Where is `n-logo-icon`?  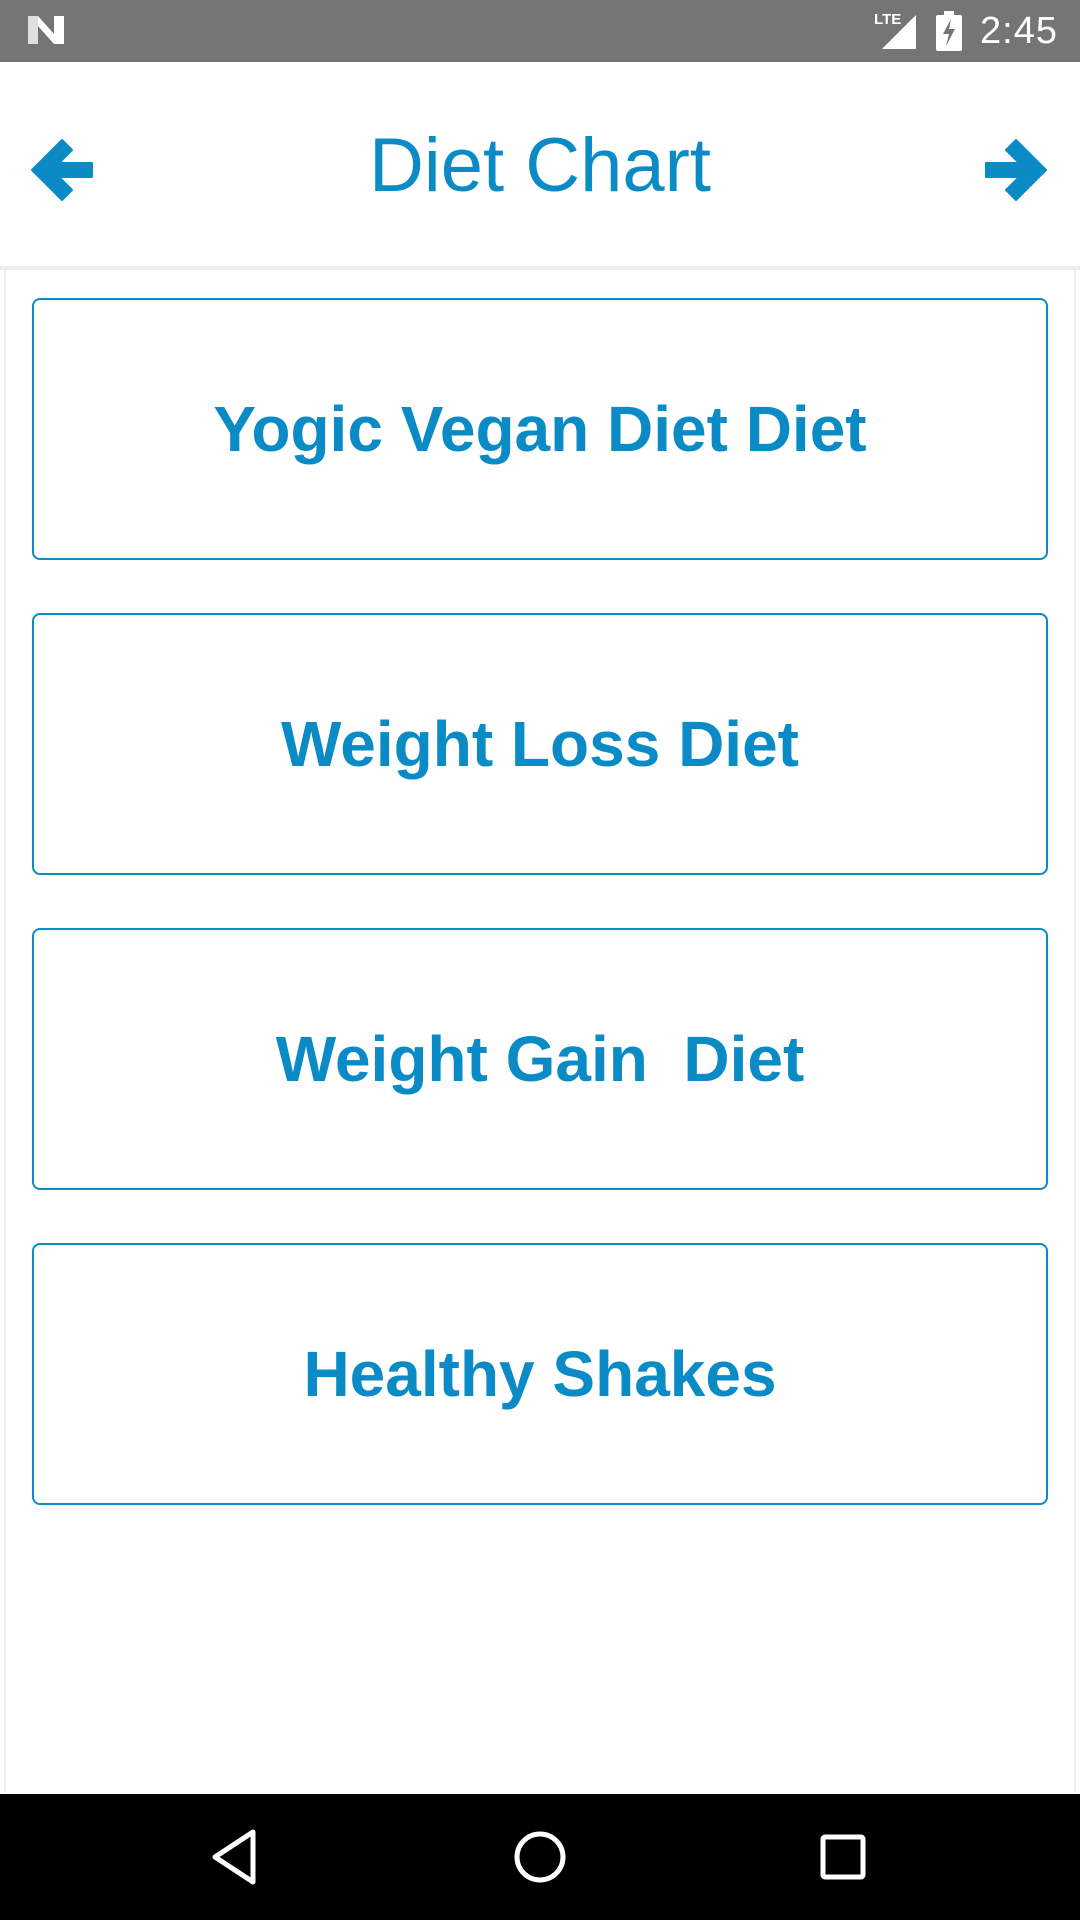 n-logo-icon is located at coordinates (46, 30).